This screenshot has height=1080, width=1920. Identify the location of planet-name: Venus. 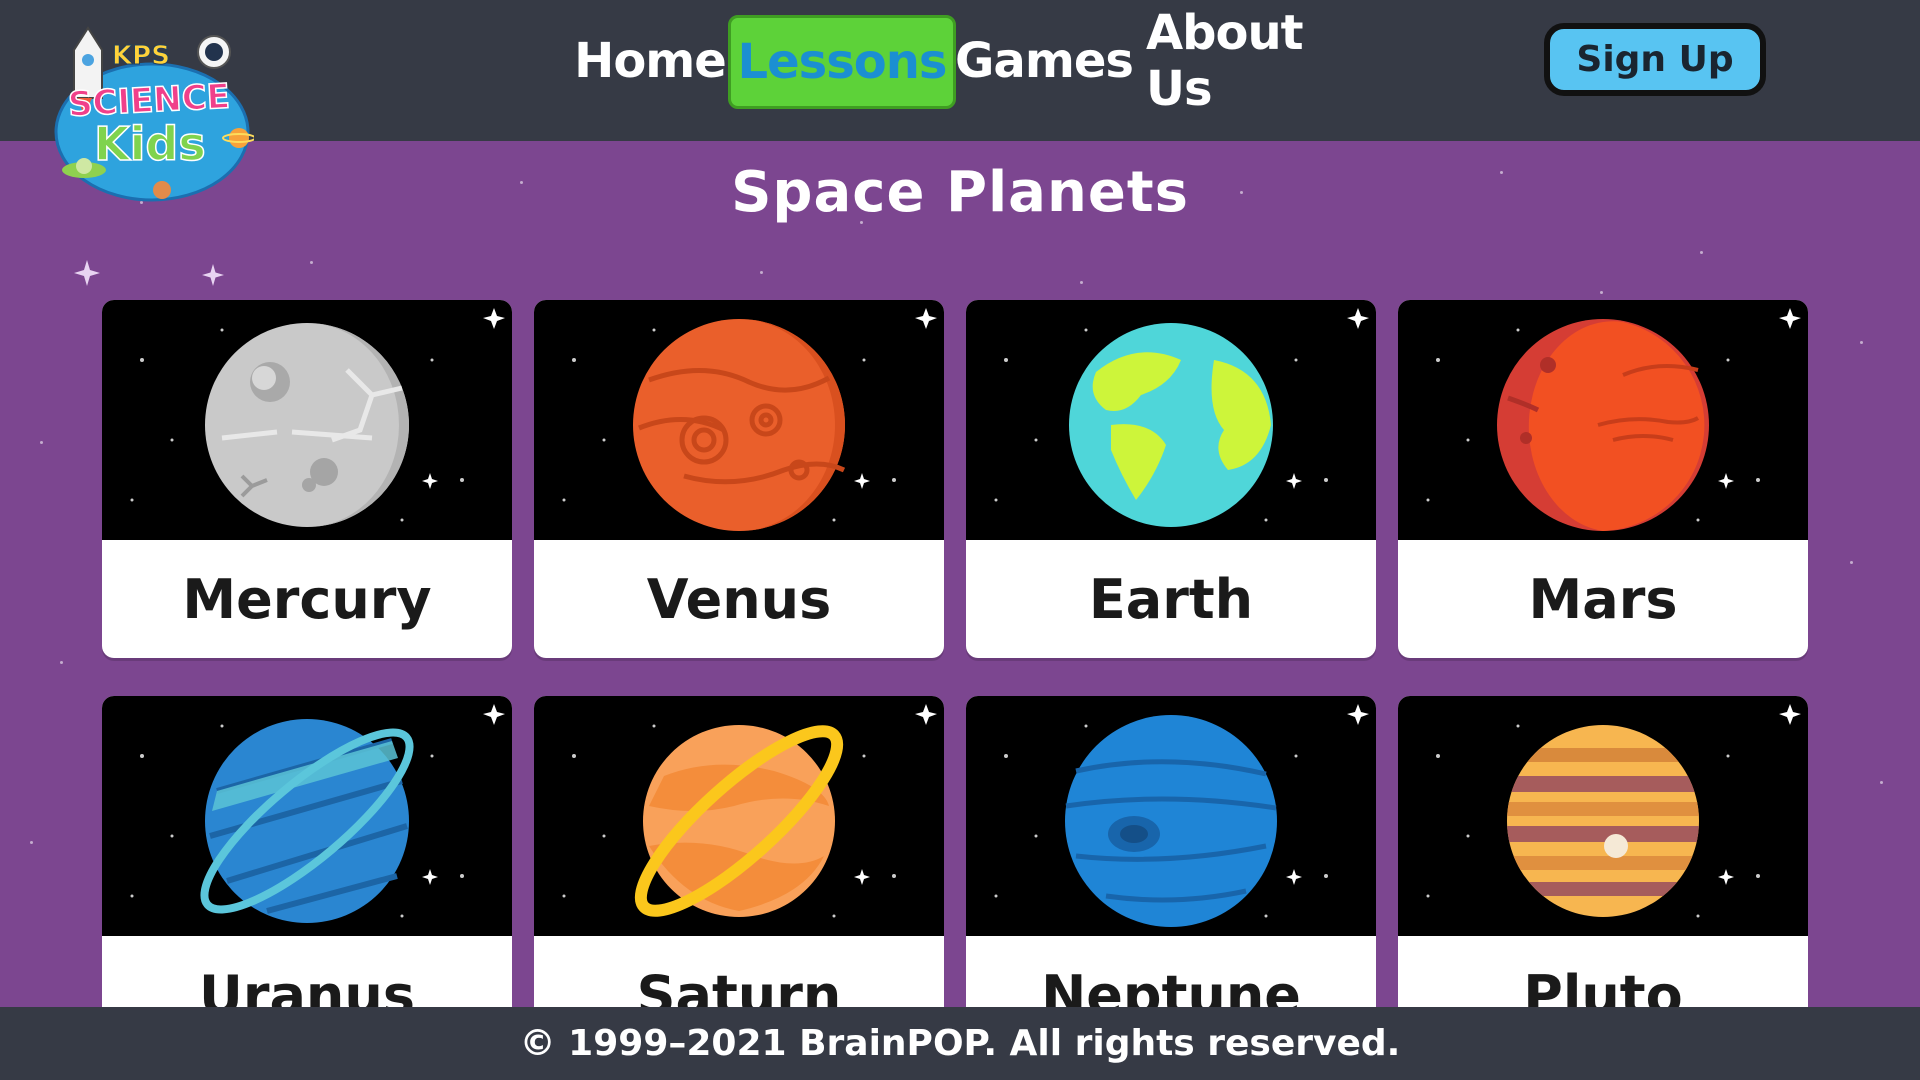
(739, 599).